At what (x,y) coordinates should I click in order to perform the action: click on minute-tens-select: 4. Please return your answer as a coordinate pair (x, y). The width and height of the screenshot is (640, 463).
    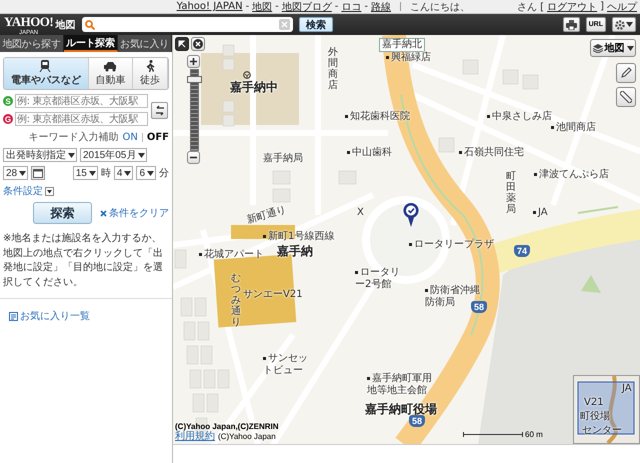
    Looking at the image, I should click on (124, 173).